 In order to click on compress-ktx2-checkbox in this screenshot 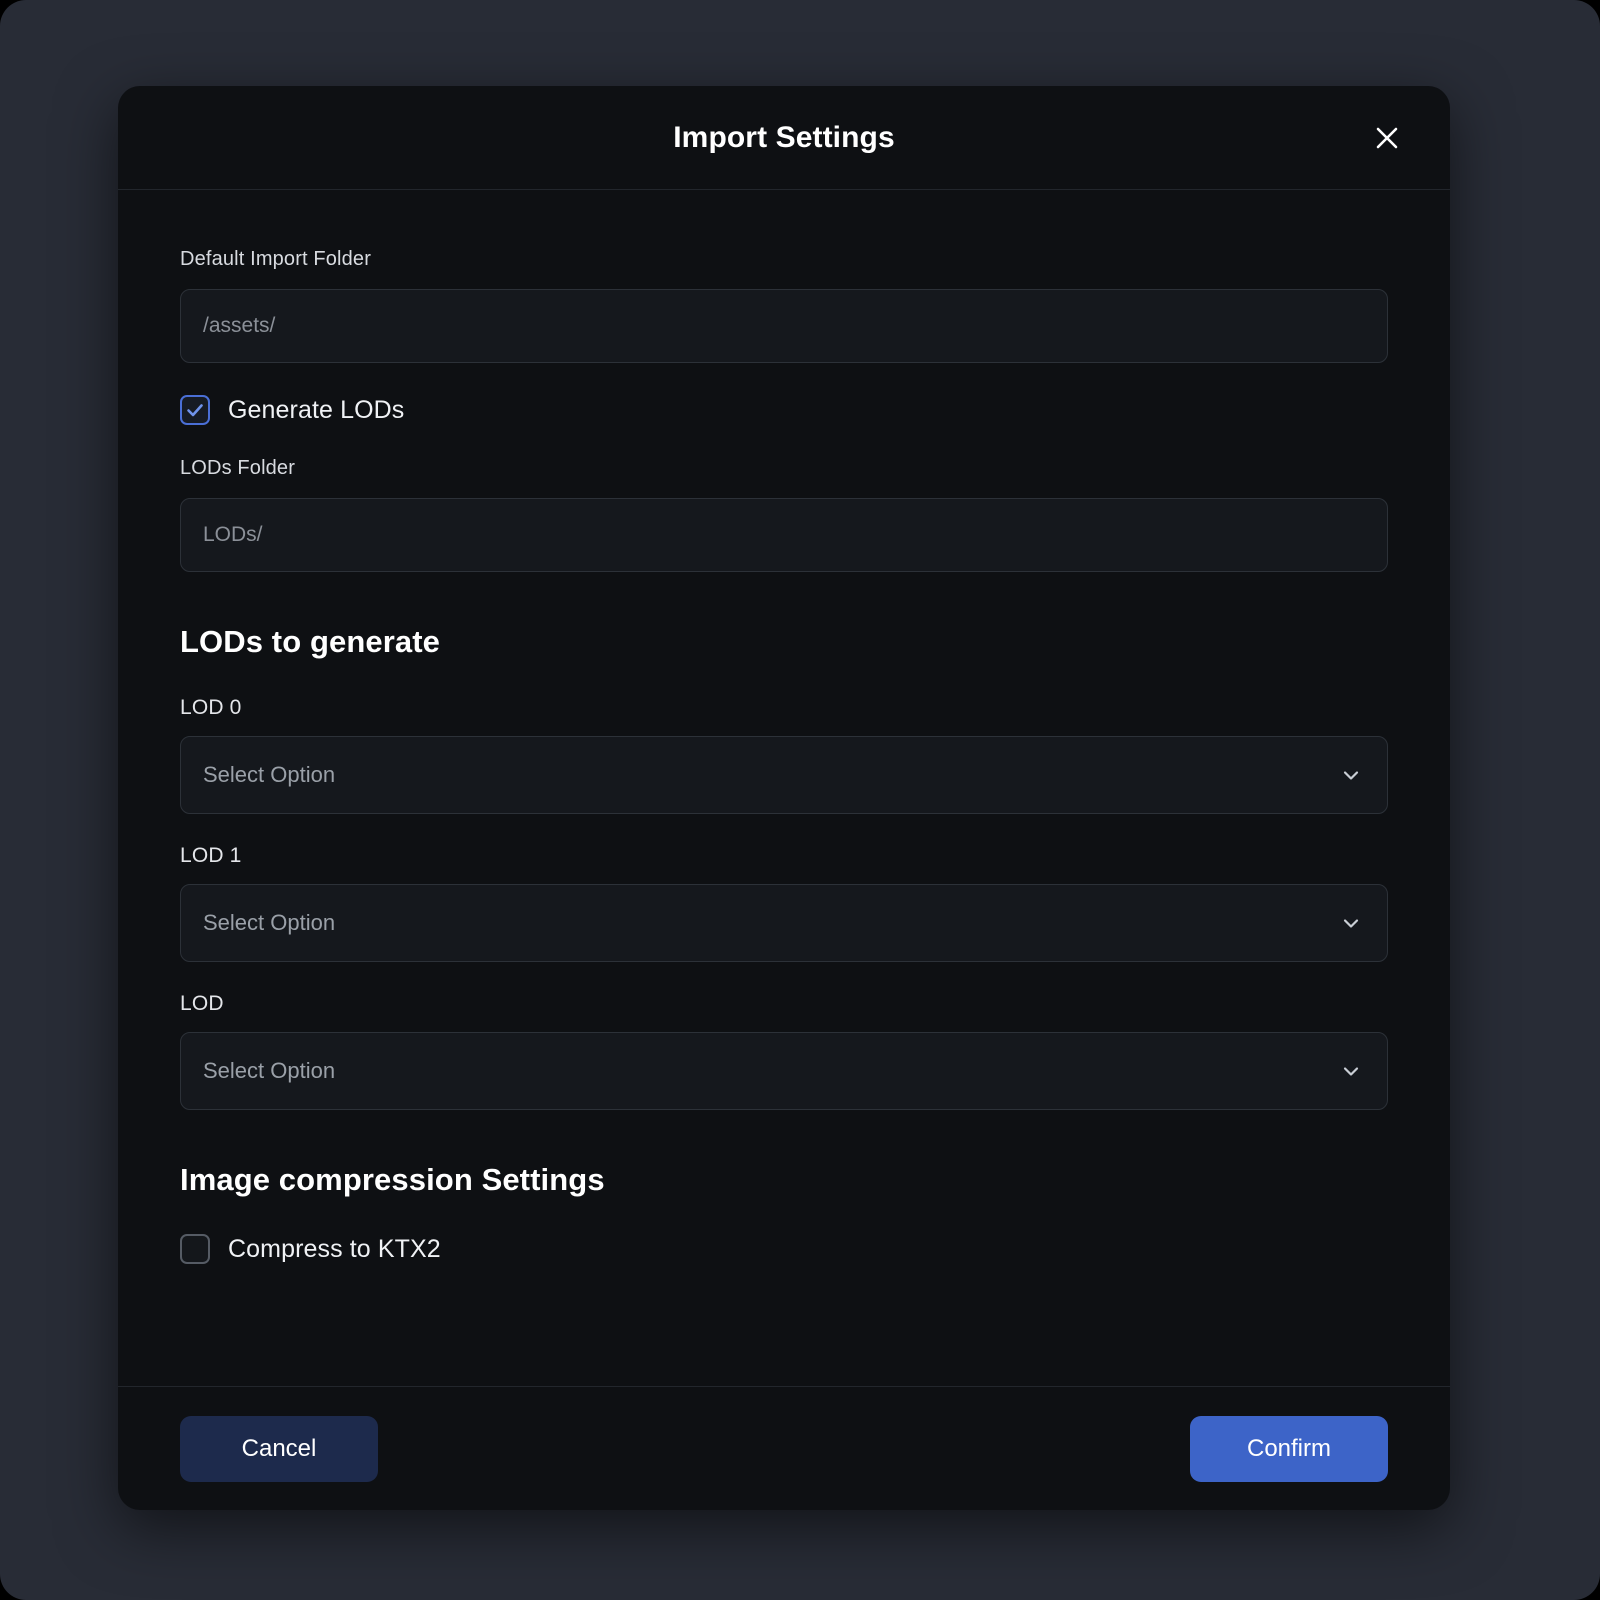, I will do `click(195, 1249)`.